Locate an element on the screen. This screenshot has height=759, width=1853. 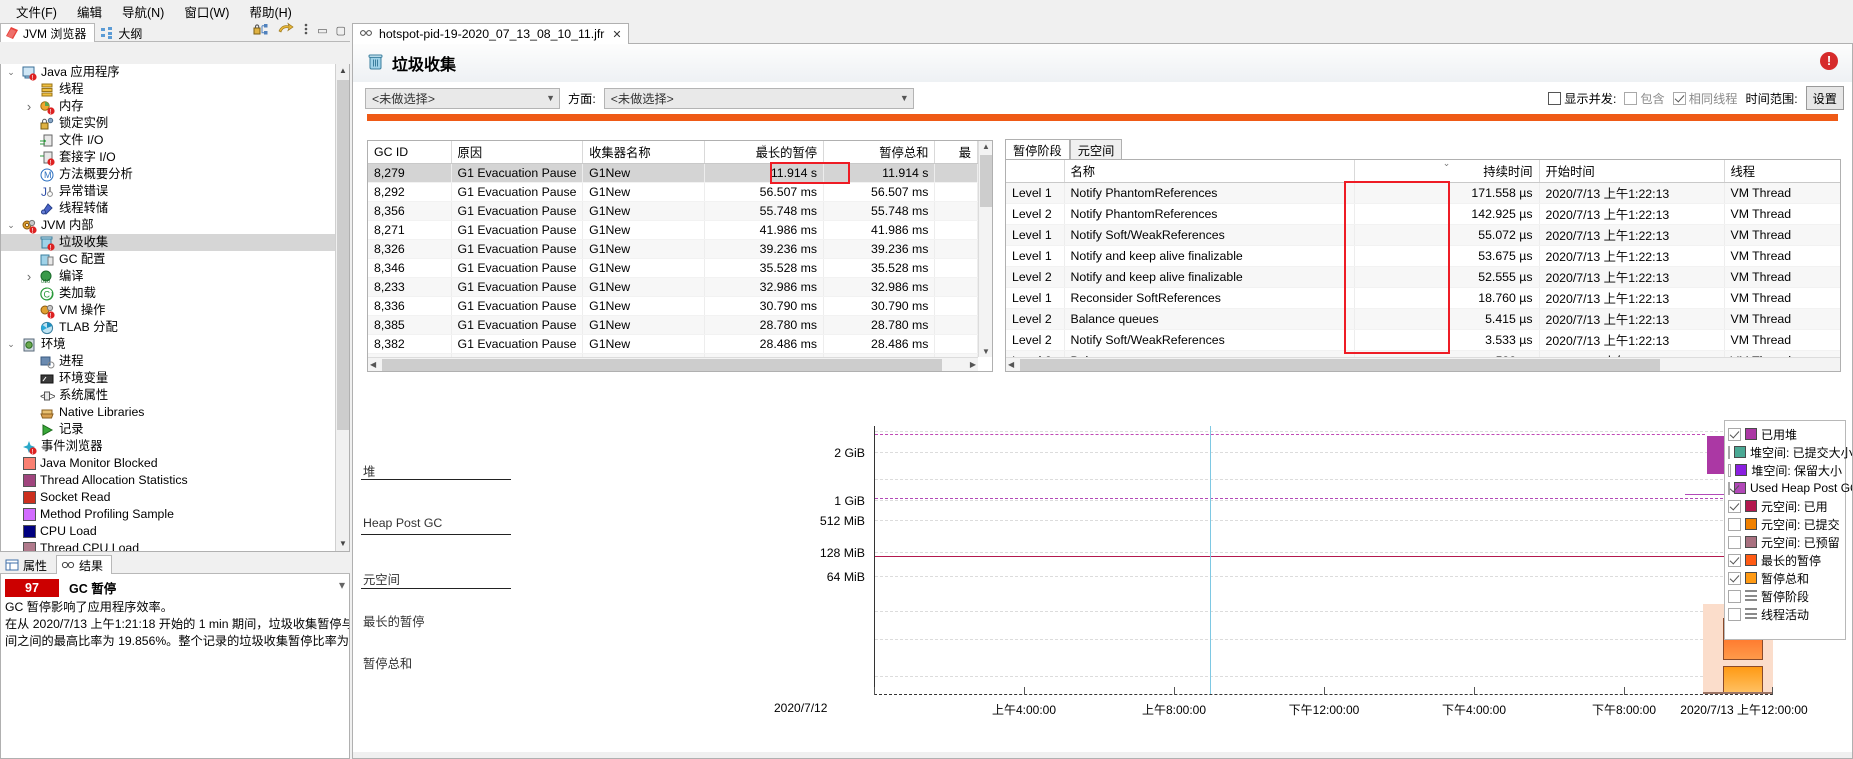
gc-table-hscrollbar: ◀ ▶ is located at coordinates (673, 364).